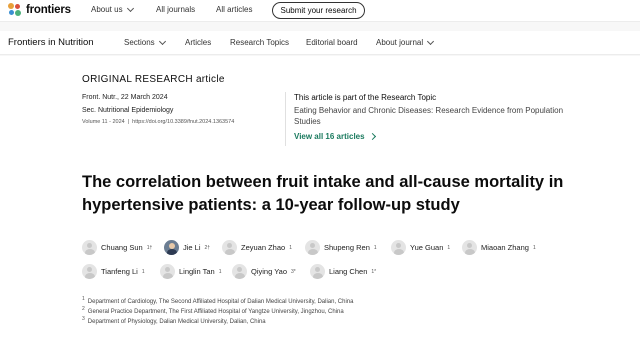 This screenshot has width=640, height=342. What do you see at coordinates (505, 247) in the screenshot?
I see `author-name: Miaoan Zhang` at bounding box center [505, 247].